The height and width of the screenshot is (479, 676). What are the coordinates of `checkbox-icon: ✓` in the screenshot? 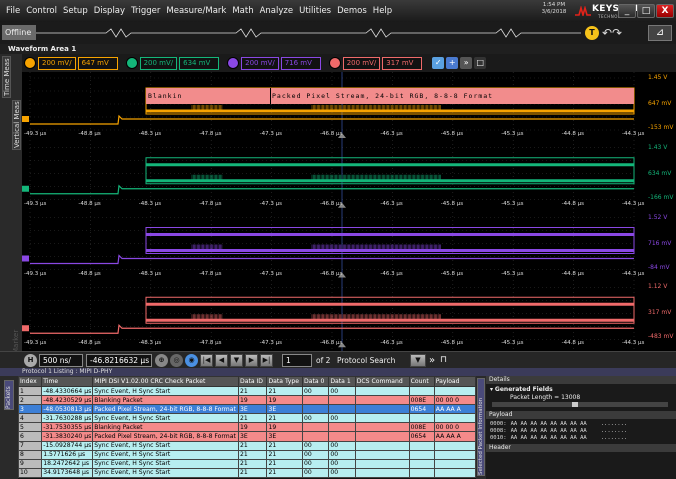 It's located at (438, 63).